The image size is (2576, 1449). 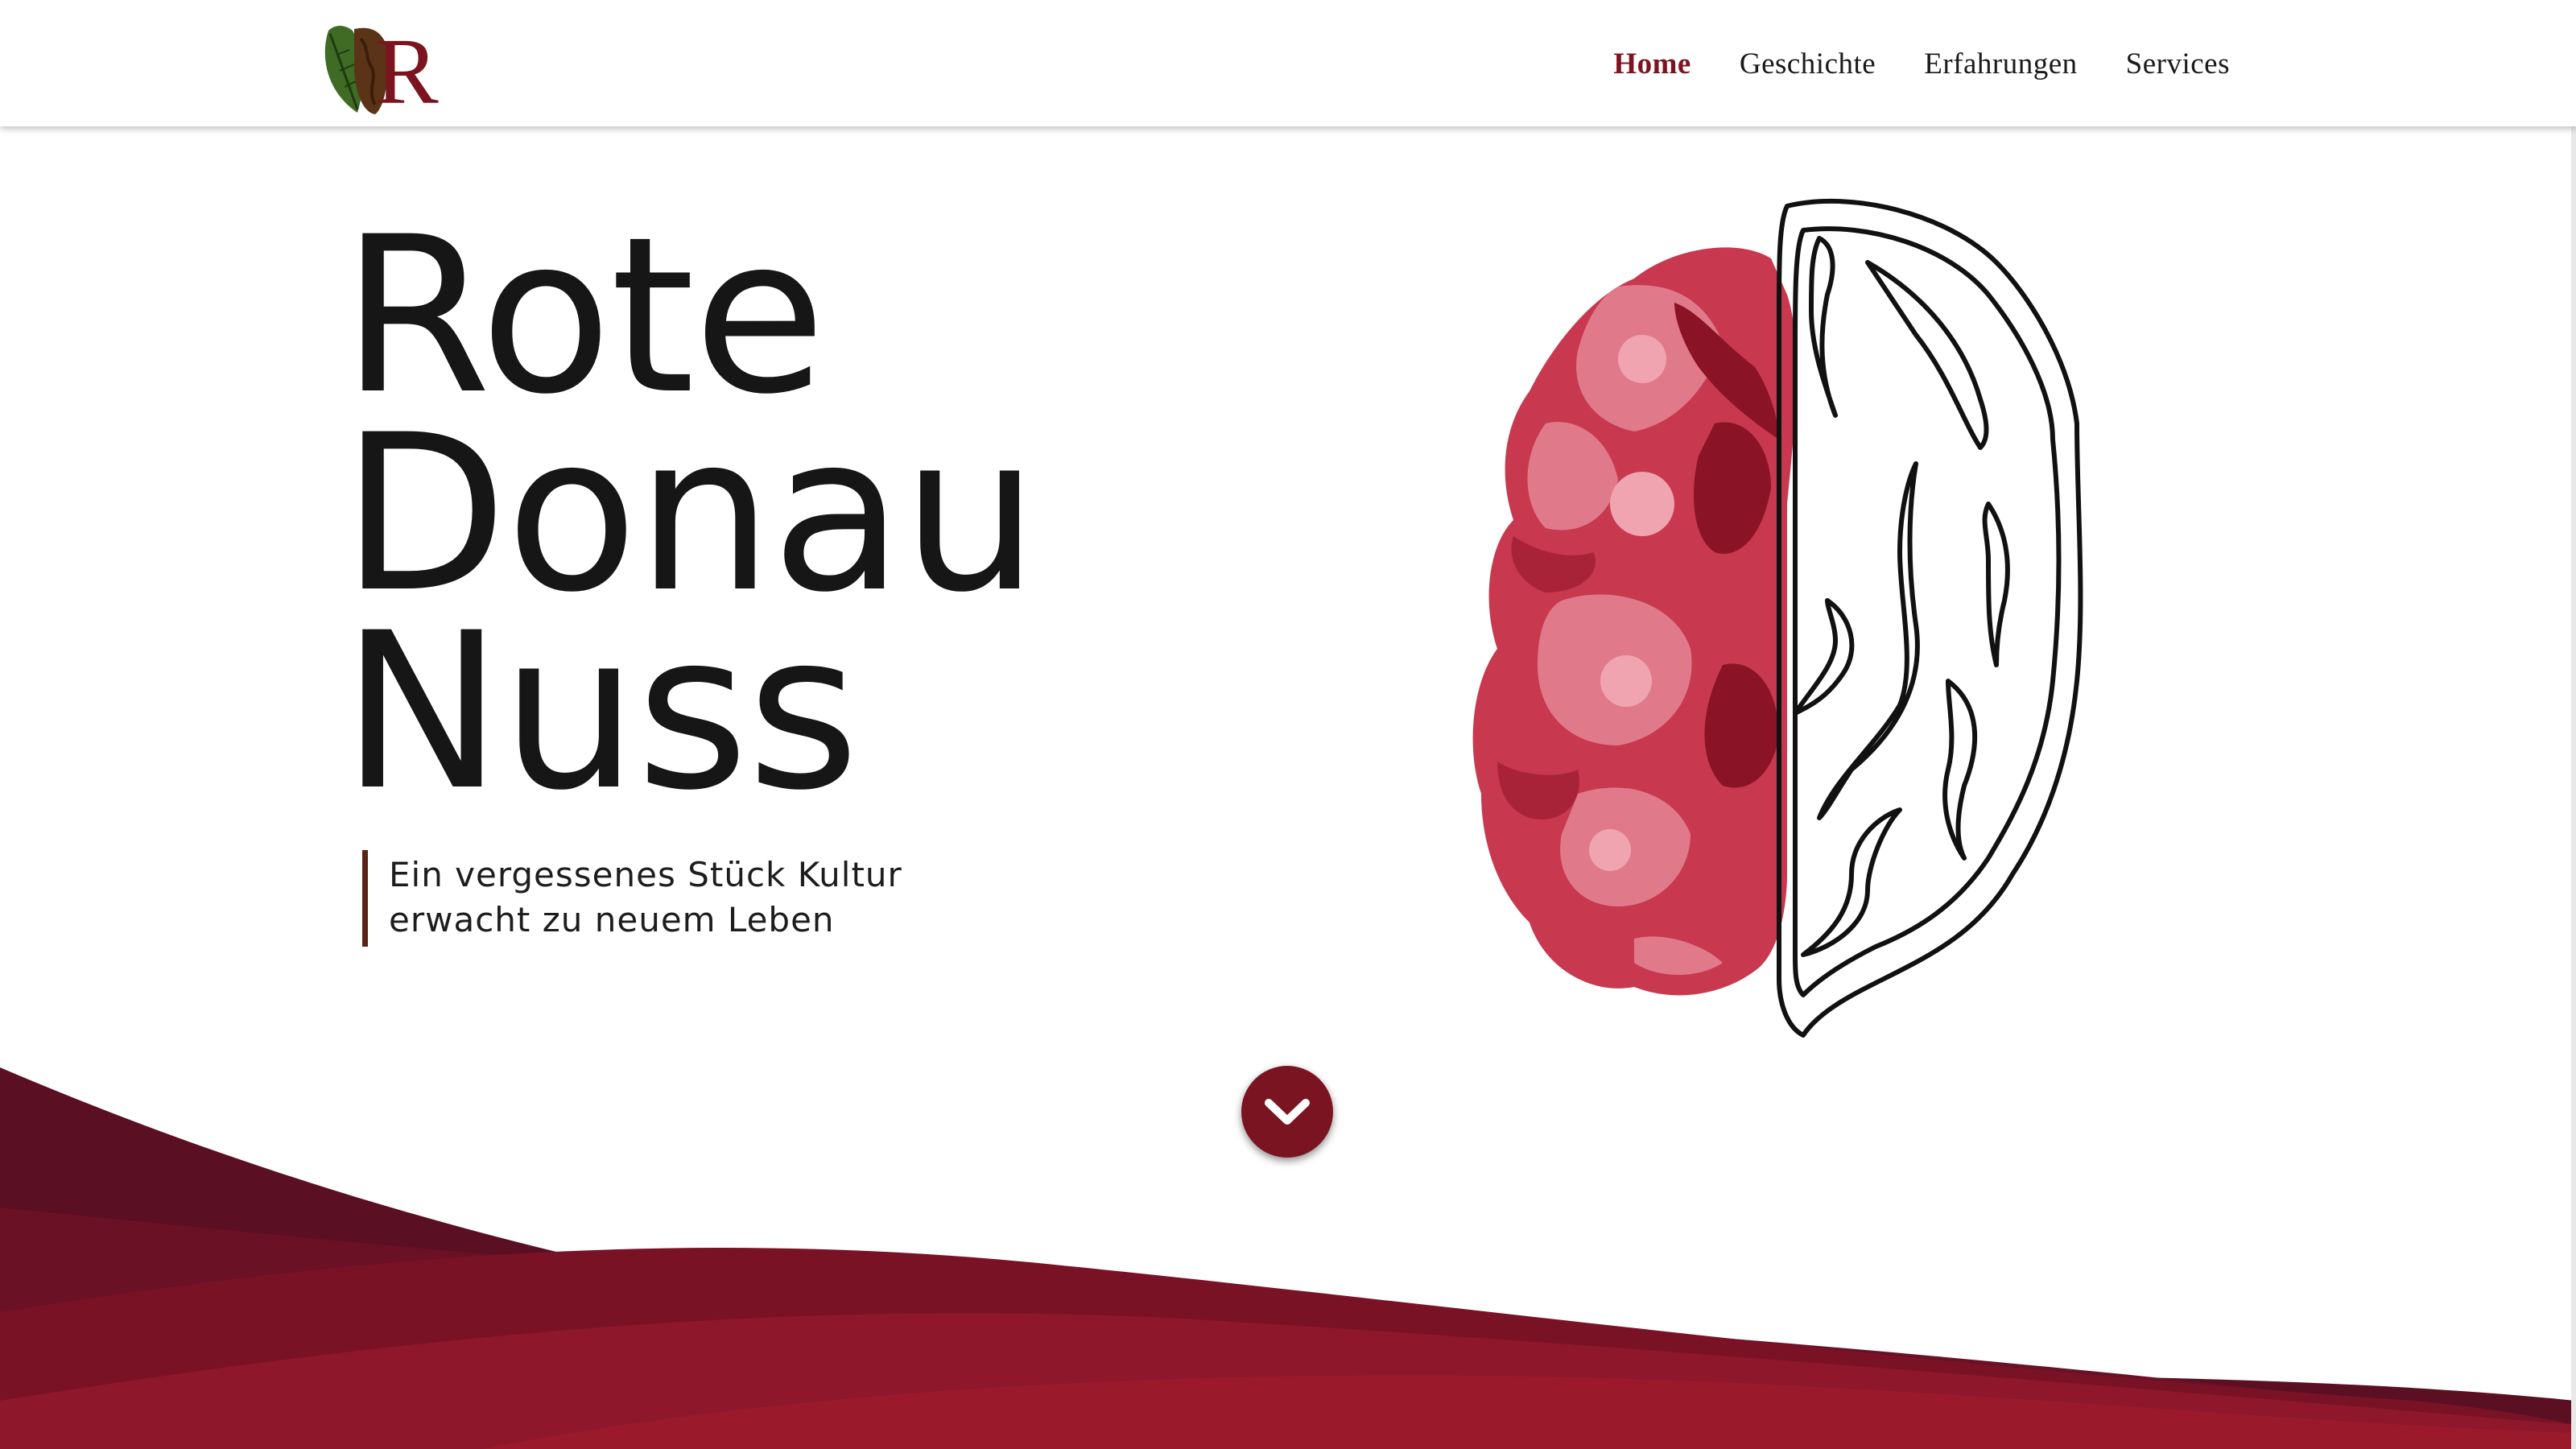 What do you see at coordinates (1930, 618) in the screenshot?
I see `outlined-walnut-half` at bounding box center [1930, 618].